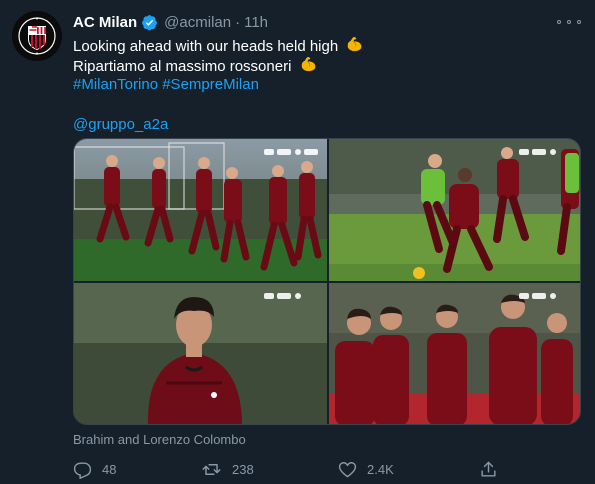 This screenshot has height=484, width=595. Describe the element at coordinates (182, 66) in the screenshot. I see `tweet-line-2: Ripartiamo al massimo rossoneri` at that location.